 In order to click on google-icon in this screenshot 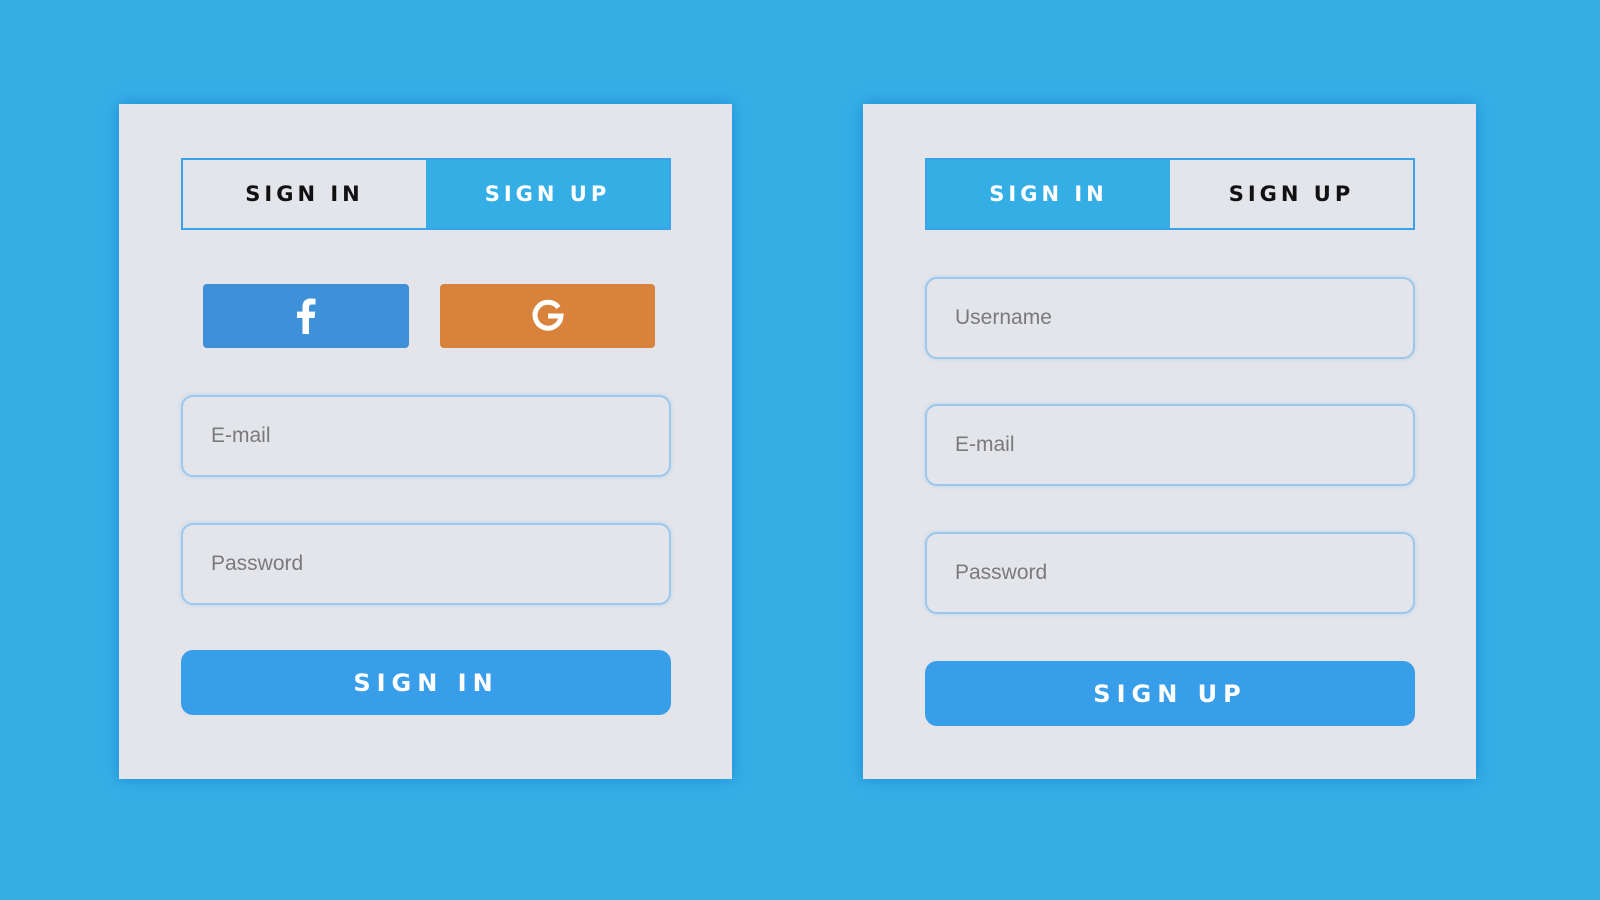, I will do `click(548, 316)`.